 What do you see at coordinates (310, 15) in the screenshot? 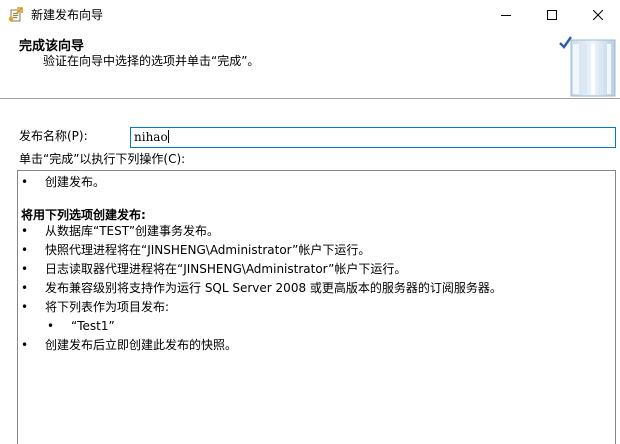
I see `title-bar: 新建发布向导` at bounding box center [310, 15].